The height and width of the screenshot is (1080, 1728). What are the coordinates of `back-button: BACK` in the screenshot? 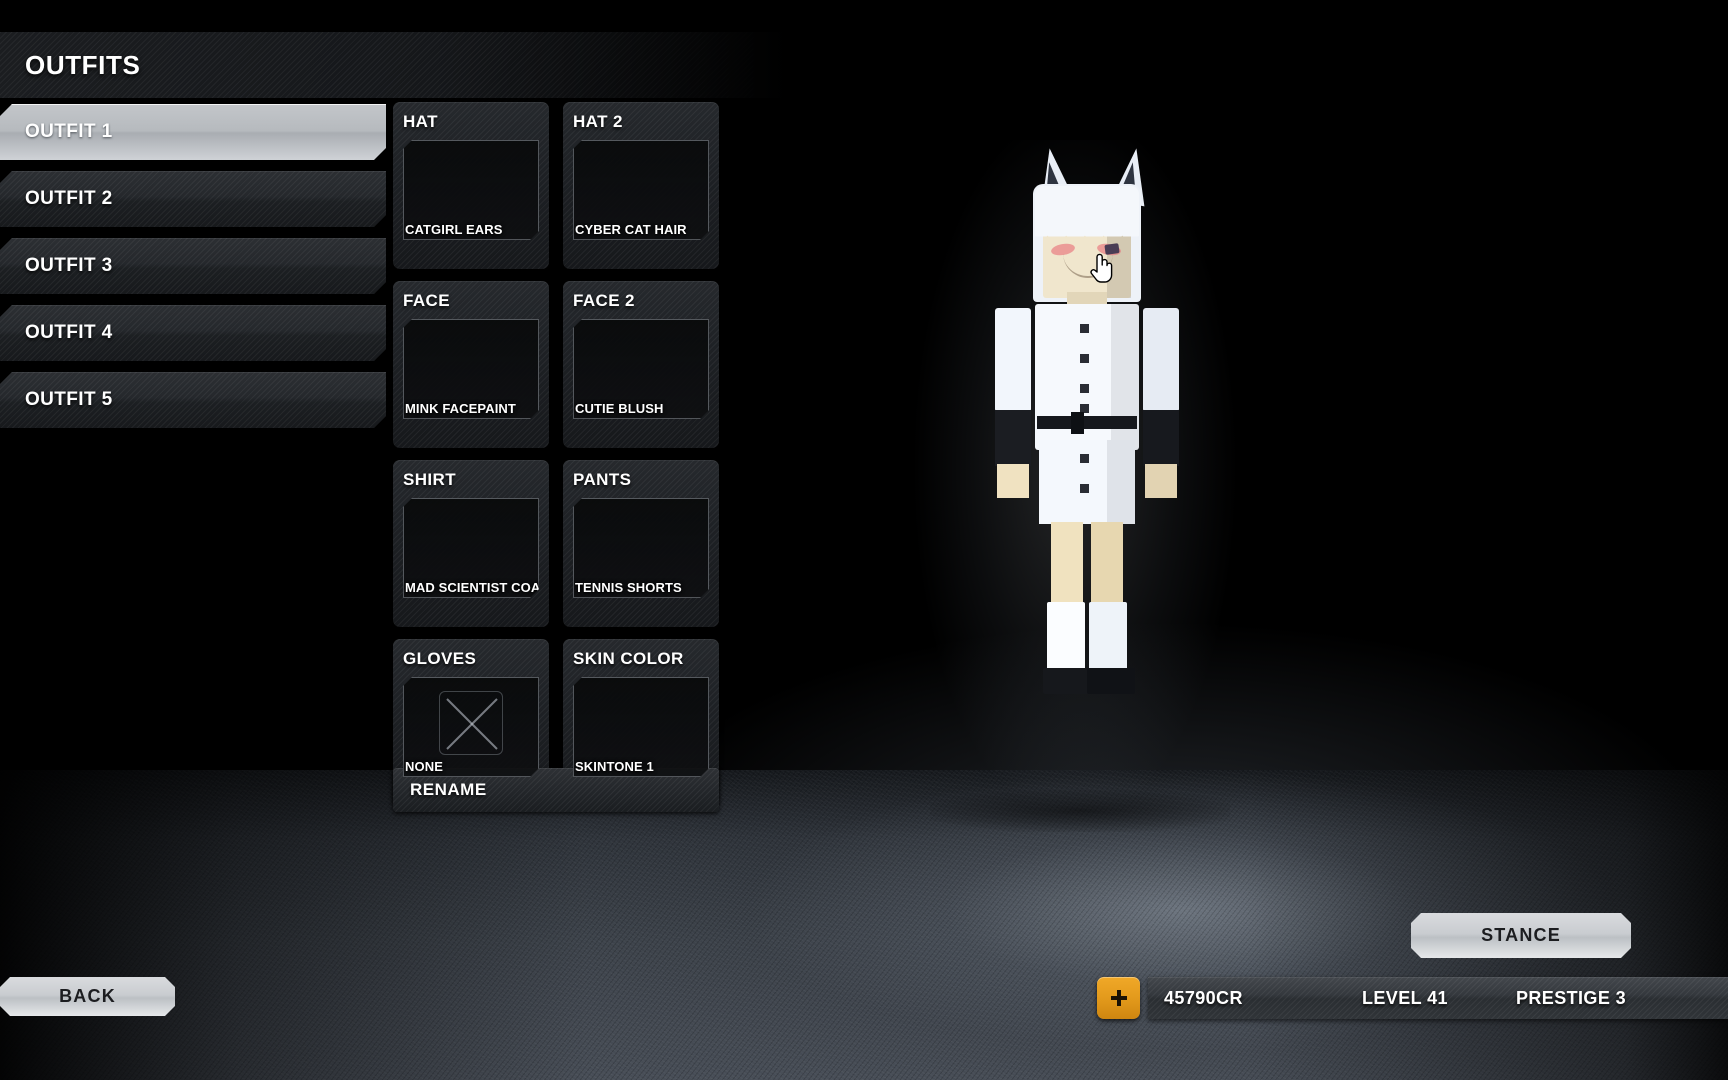 It's located at (87, 996).